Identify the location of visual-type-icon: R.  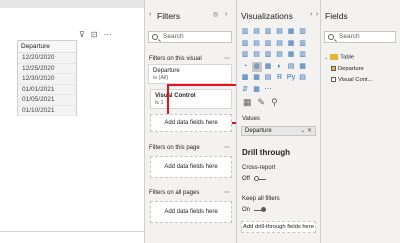
(280, 78).